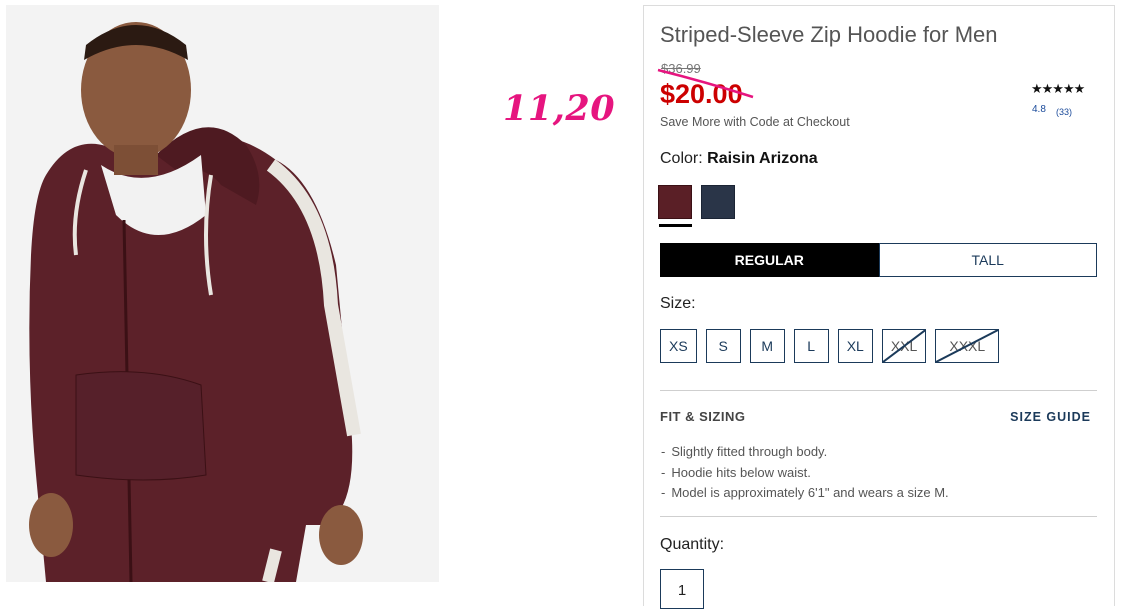 The image size is (1121, 609). I want to click on product-title: Striped-Sleeve Zip Hoodie for Men, so click(829, 34).